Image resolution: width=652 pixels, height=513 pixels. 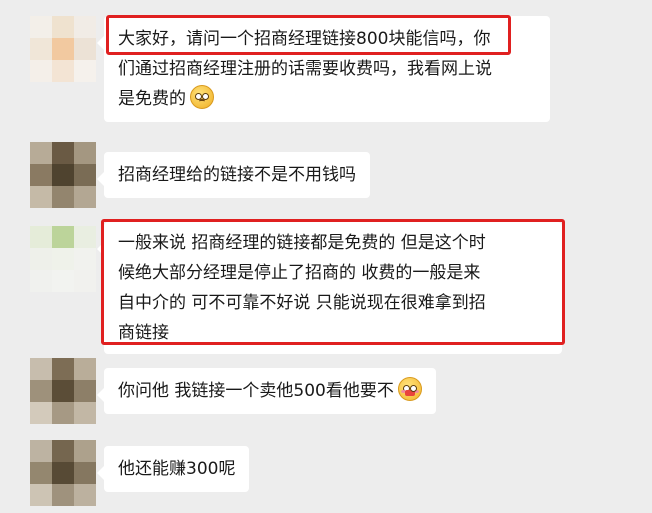 I want to click on message-text-line: 自中介的 可不可靠不好说 只能说现在很难拿到招, so click(x=302, y=303).